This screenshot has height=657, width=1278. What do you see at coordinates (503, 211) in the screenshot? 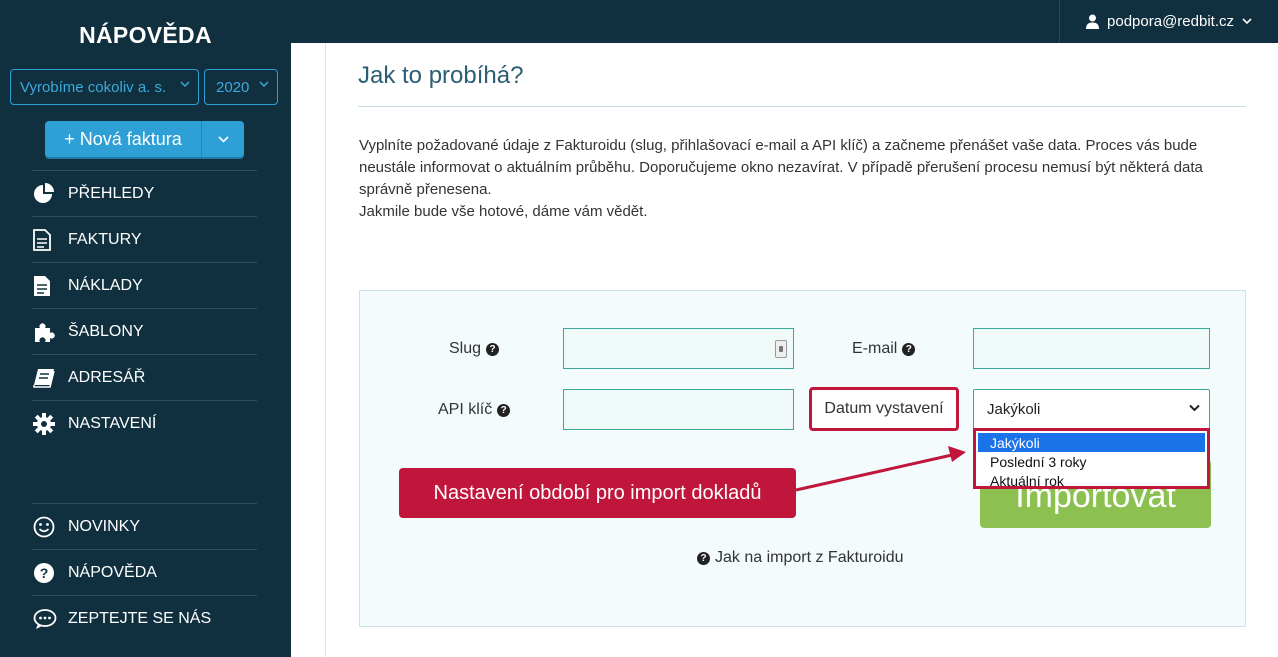
I see `intro-paragraph-2: Jakmile bude vše hotové, dáme vám vědět.` at bounding box center [503, 211].